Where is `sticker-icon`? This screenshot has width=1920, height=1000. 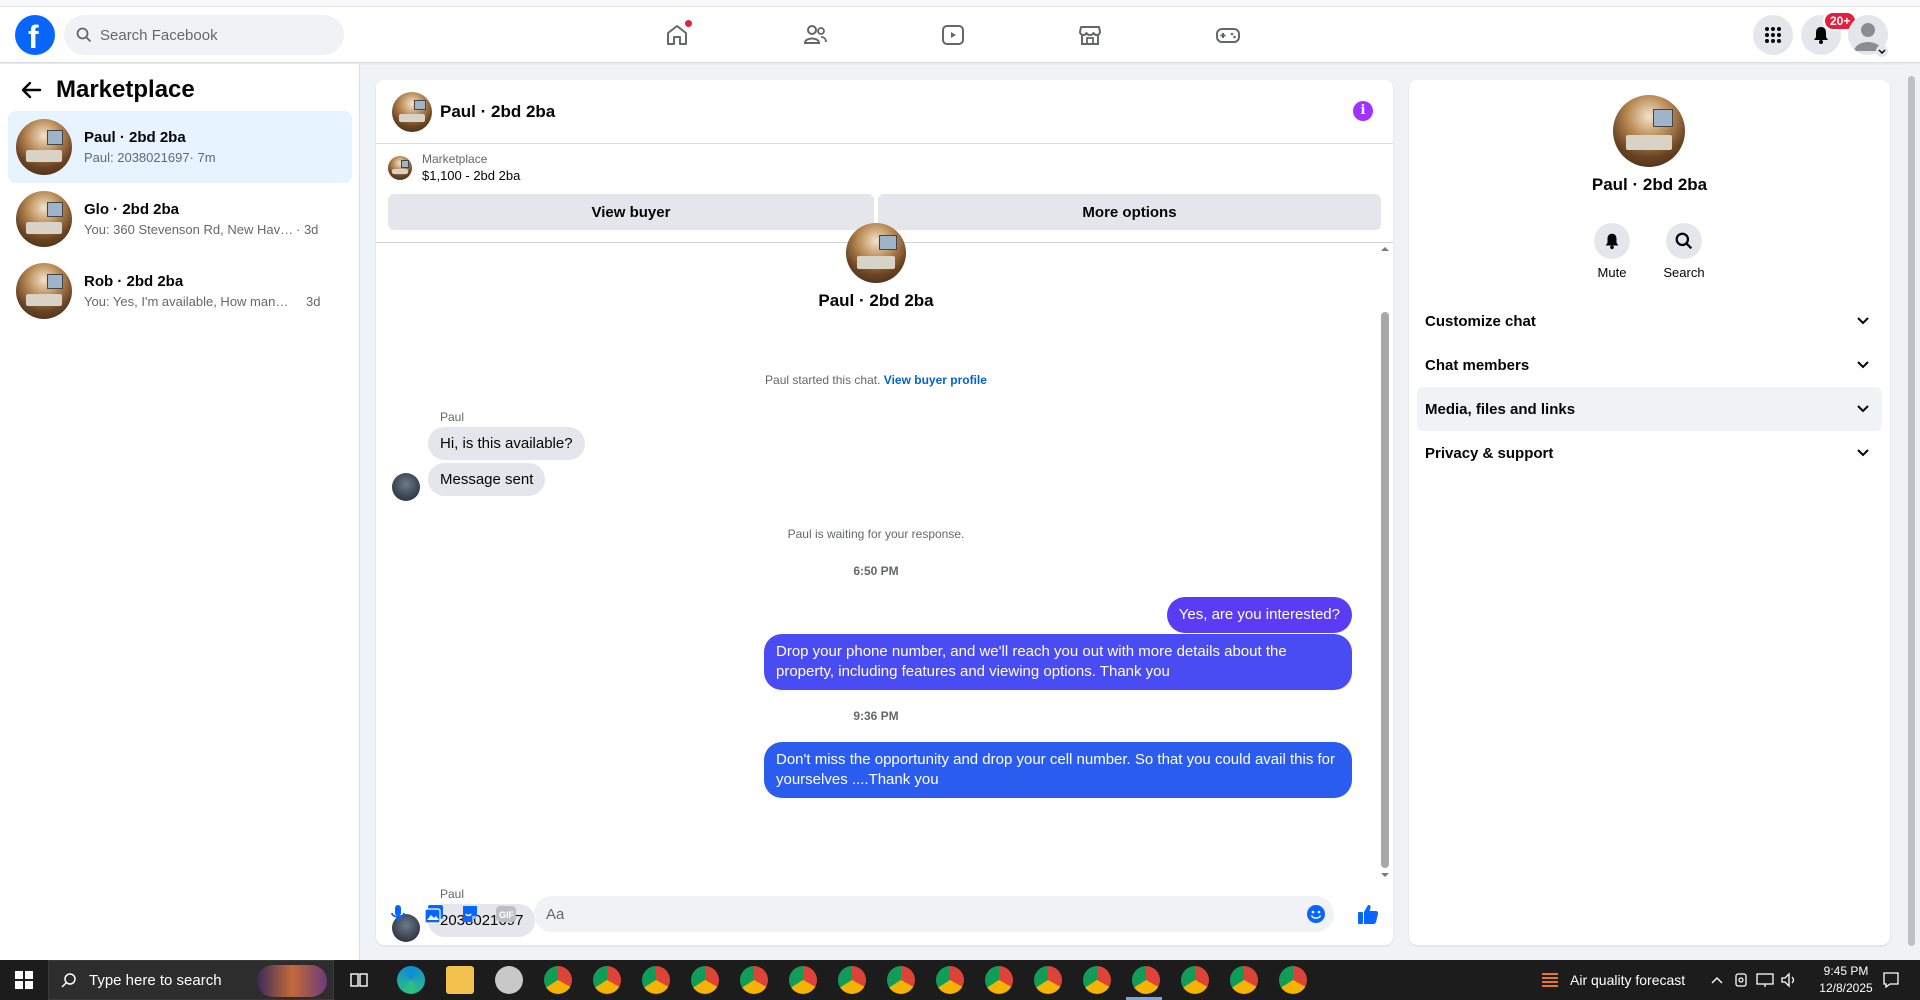 sticker-icon is located at coordinates (470, 914).